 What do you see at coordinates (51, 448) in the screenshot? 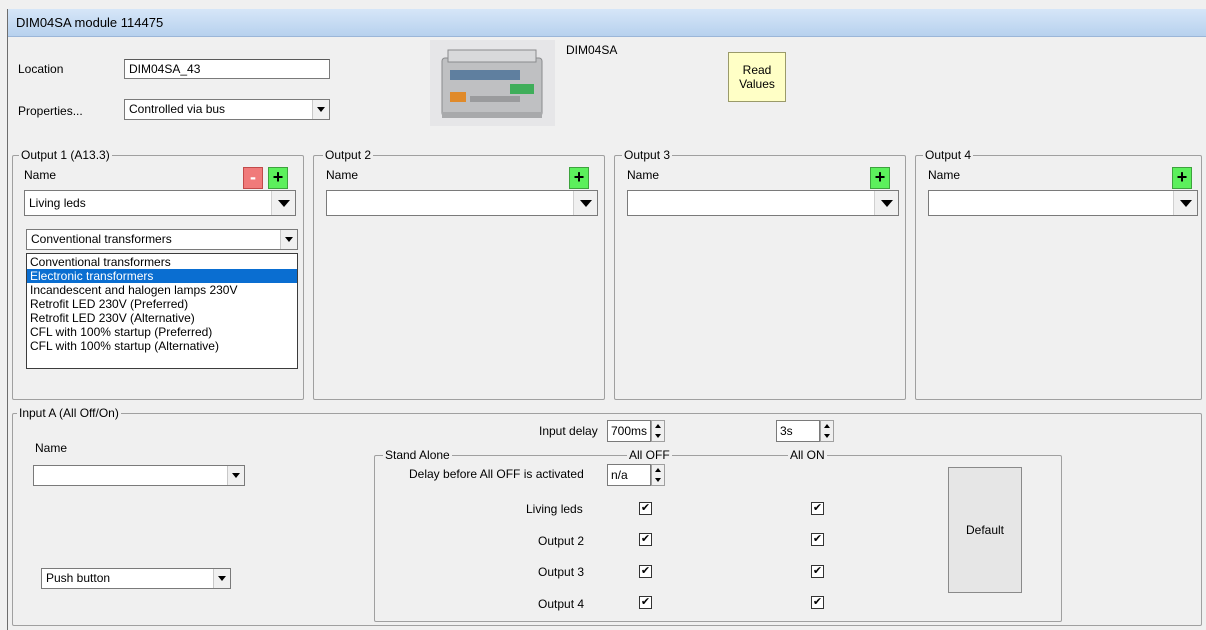
I see `input-a-name-label: Name` at bounding box center [51, 448].